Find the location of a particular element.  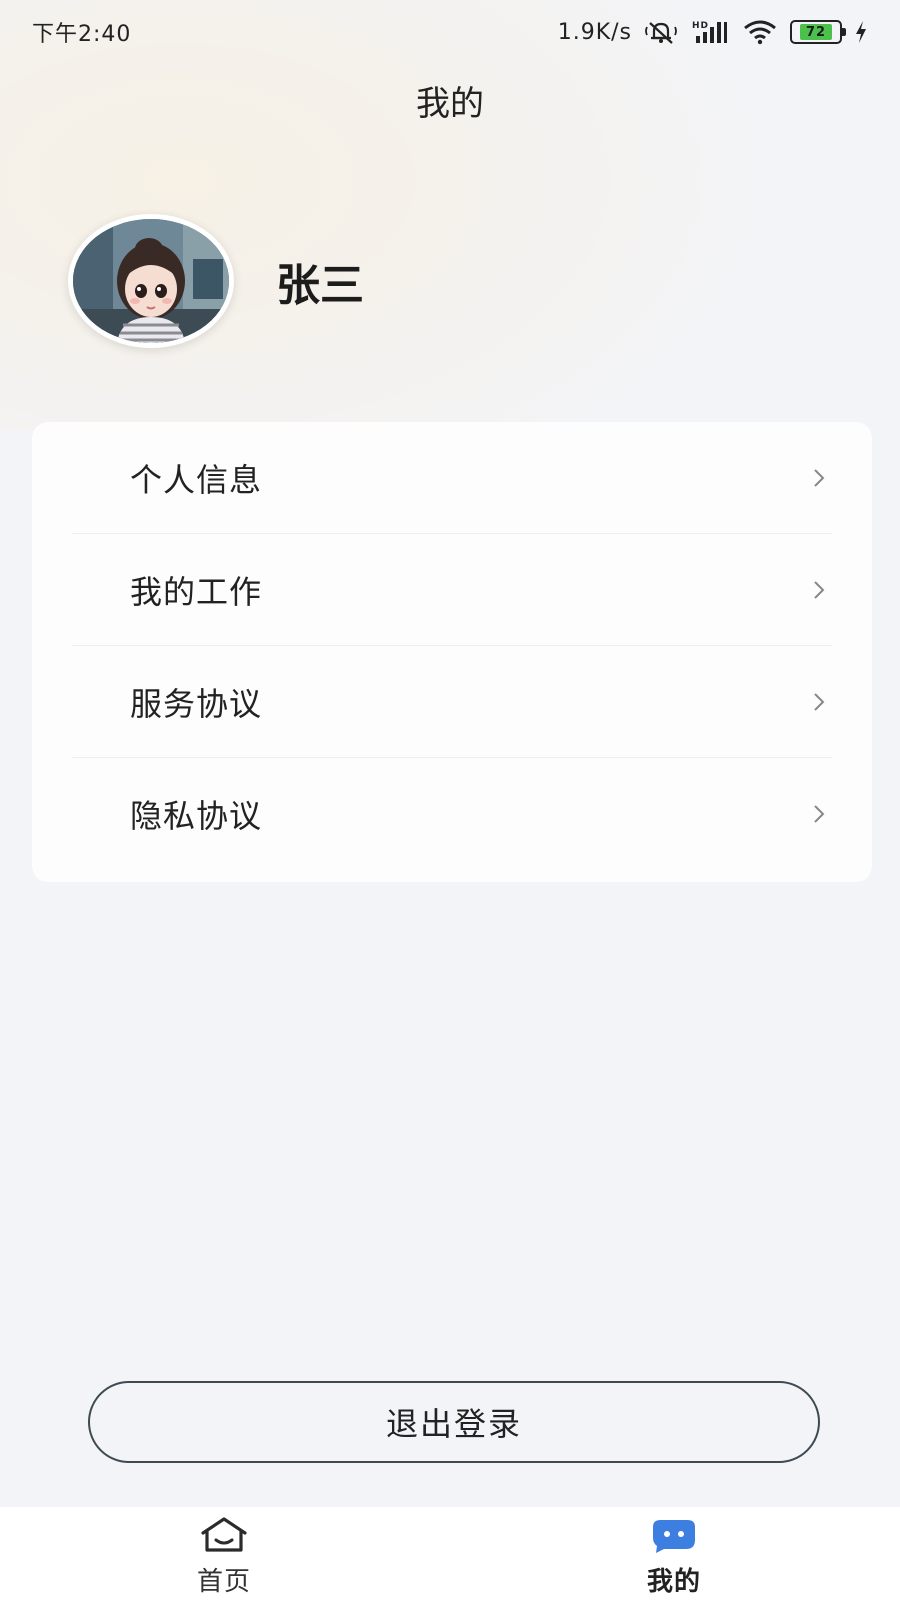

avatar is located at coordinates (151, 281).